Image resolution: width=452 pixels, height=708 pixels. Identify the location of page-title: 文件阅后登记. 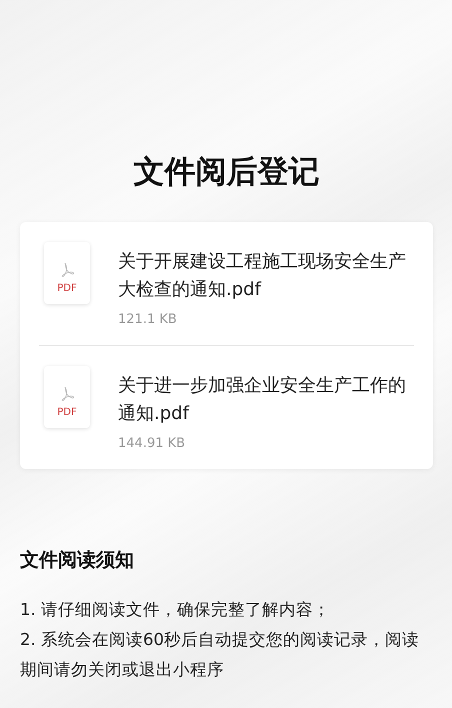
(226, 172).